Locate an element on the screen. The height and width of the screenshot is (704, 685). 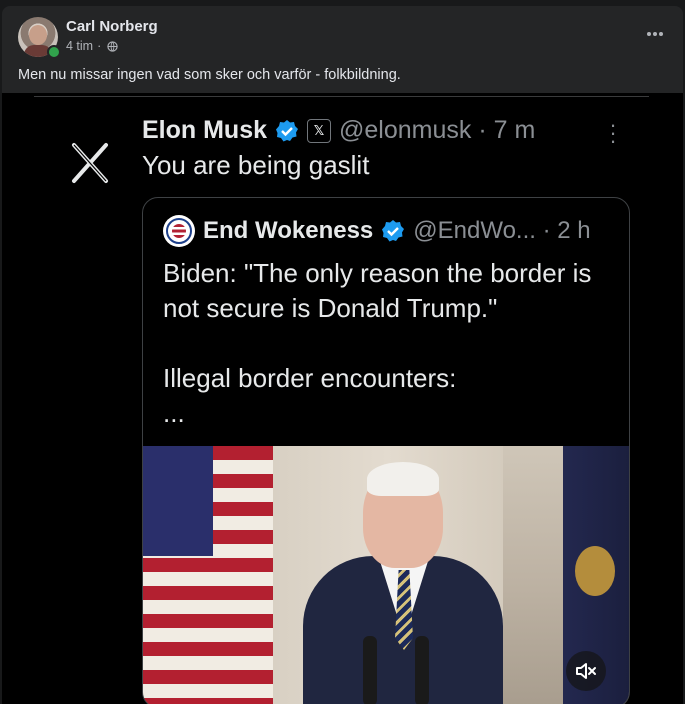
author-name: Carl Norberg is located at coordinates (112, 26).